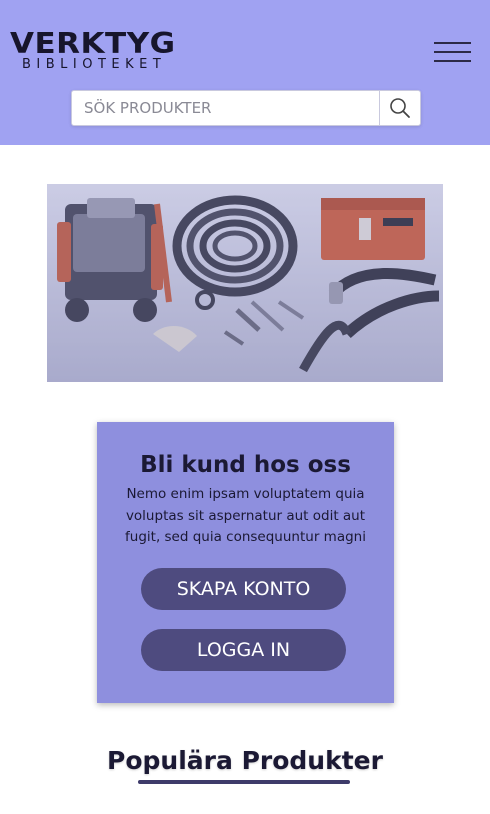 The height and width of the screenshot is (814, 490). I want to click on search-bar, so click(246, 108).